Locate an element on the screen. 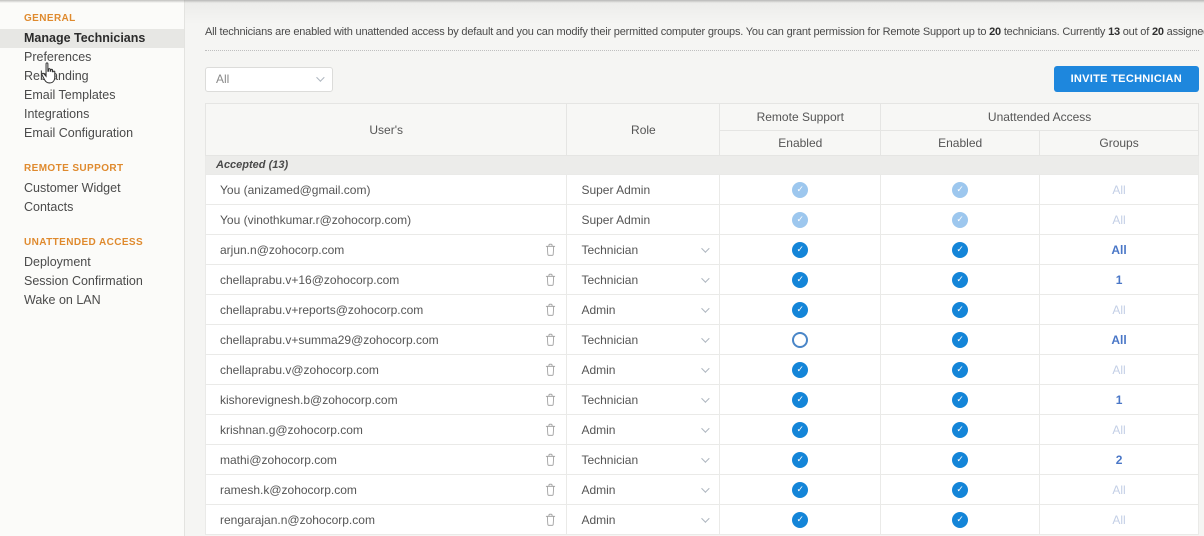 This screenshot has width=1204, height=536. sidebar-item-preferences: Preferences is located at coordinates (92, 57).